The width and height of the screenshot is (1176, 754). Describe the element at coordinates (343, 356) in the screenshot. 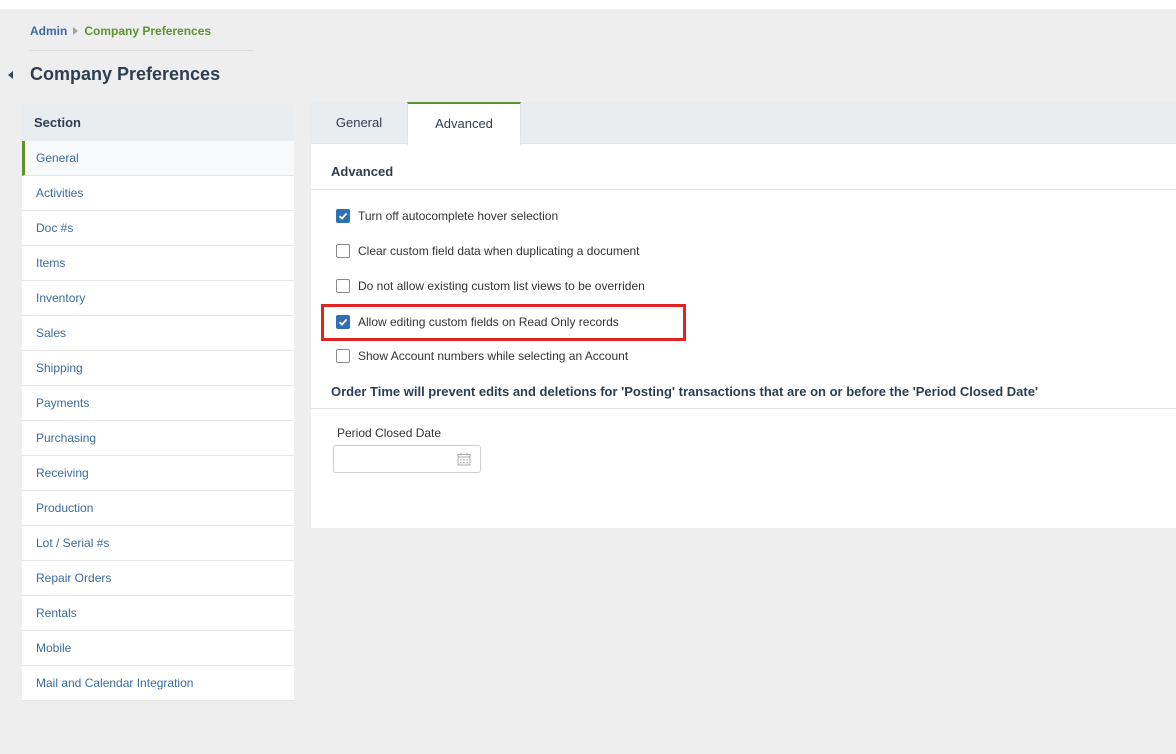

I see `checkbox-show-account-numbers` at that location.